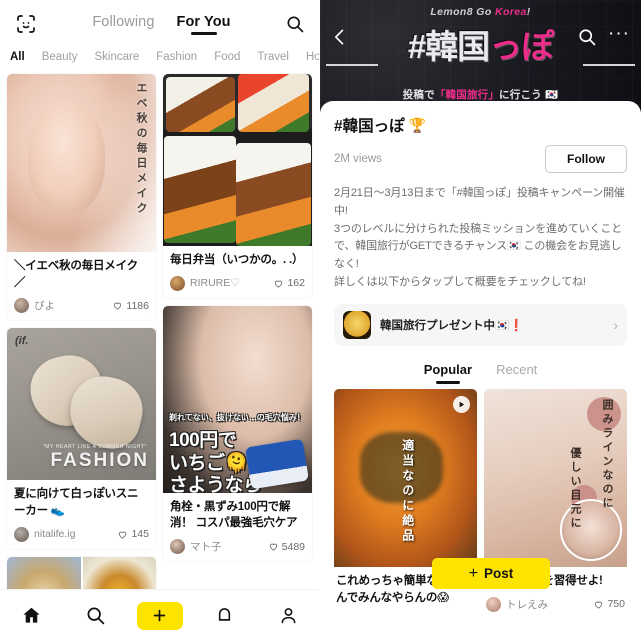 The height and width of the screenshot is (641, 641). I want to click on nav-profile-button, so click(288, 616).